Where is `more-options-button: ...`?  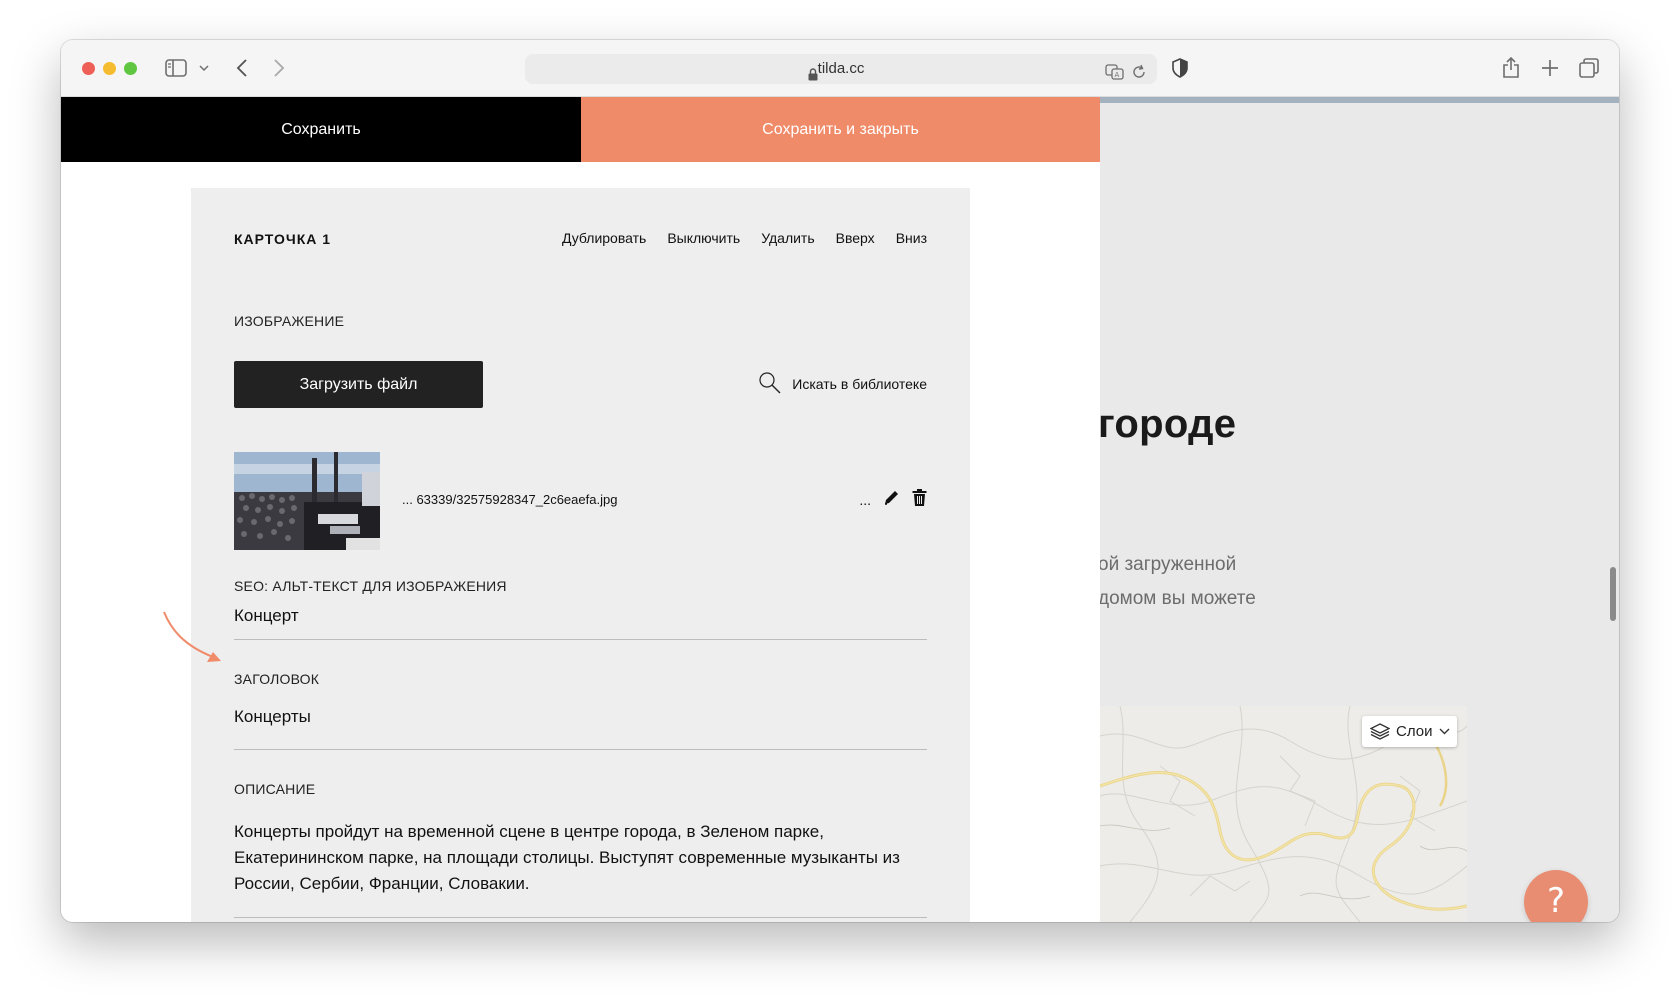
more-options-button: ... is located at coordinates (865, 500).